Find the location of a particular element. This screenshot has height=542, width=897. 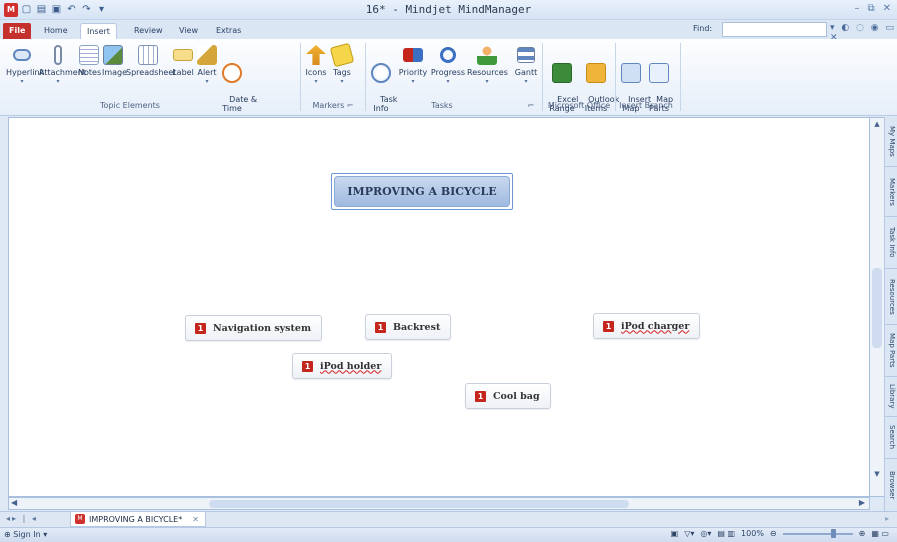

tab-insert: Insert is located at coordinates (98, 31).